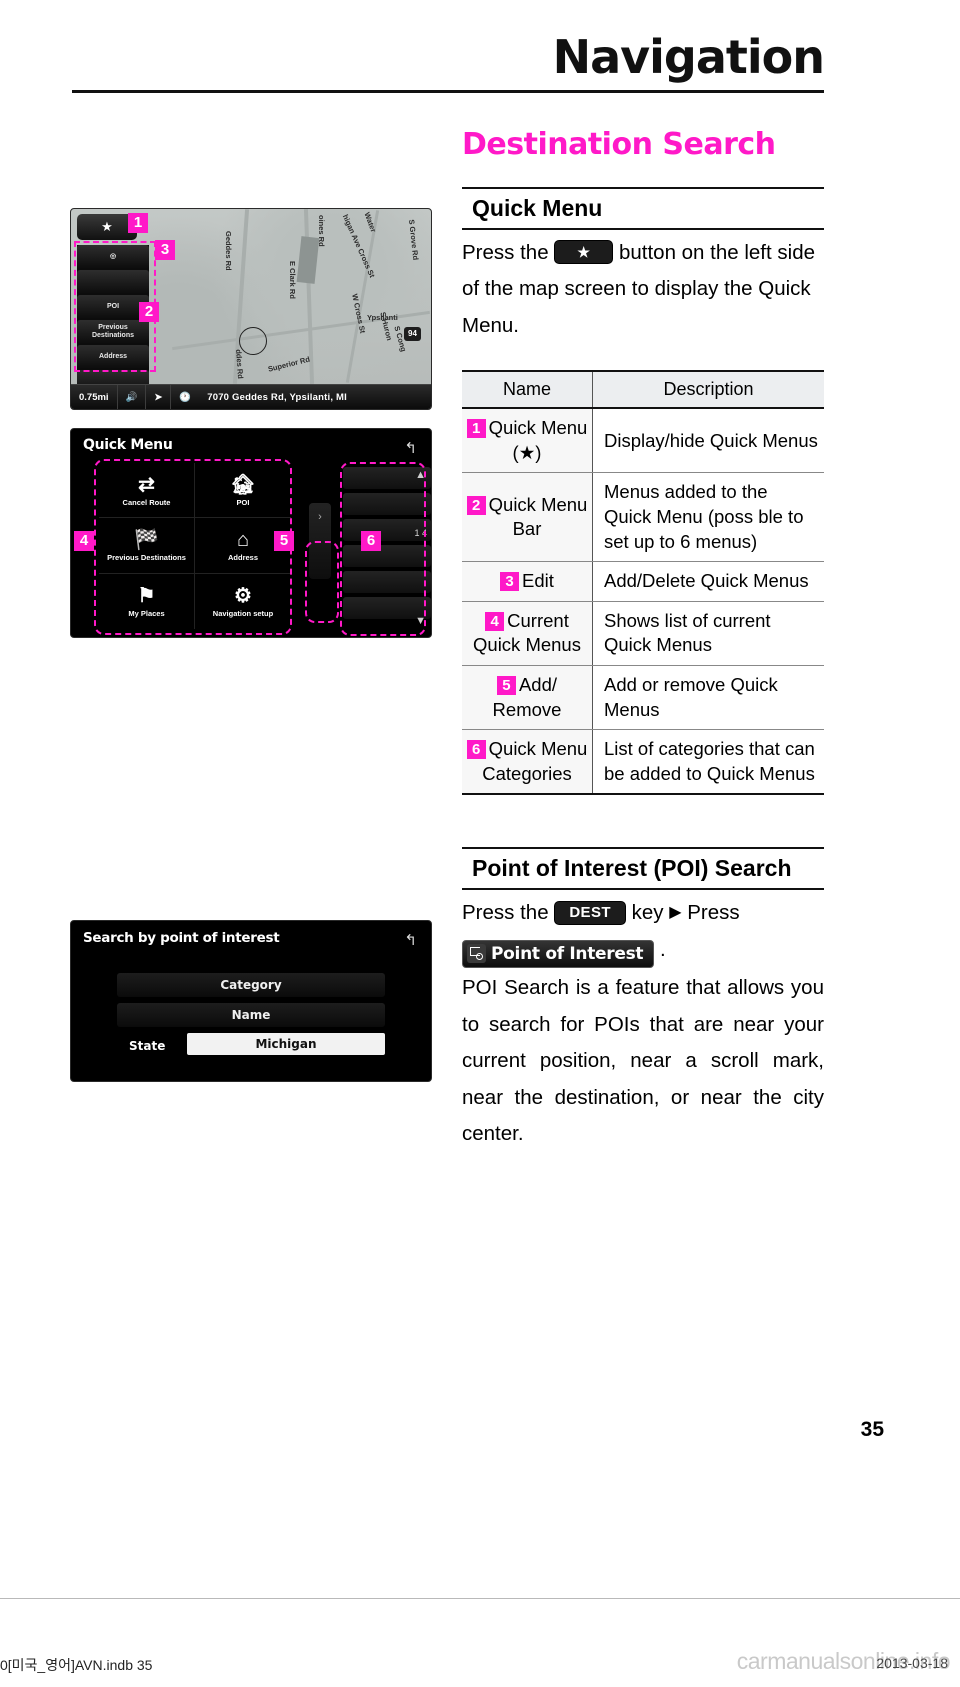 The height and width of the screenshot is (1687, 960). I want to click on cancel-route-icon: ⇄, so click(146, 484).